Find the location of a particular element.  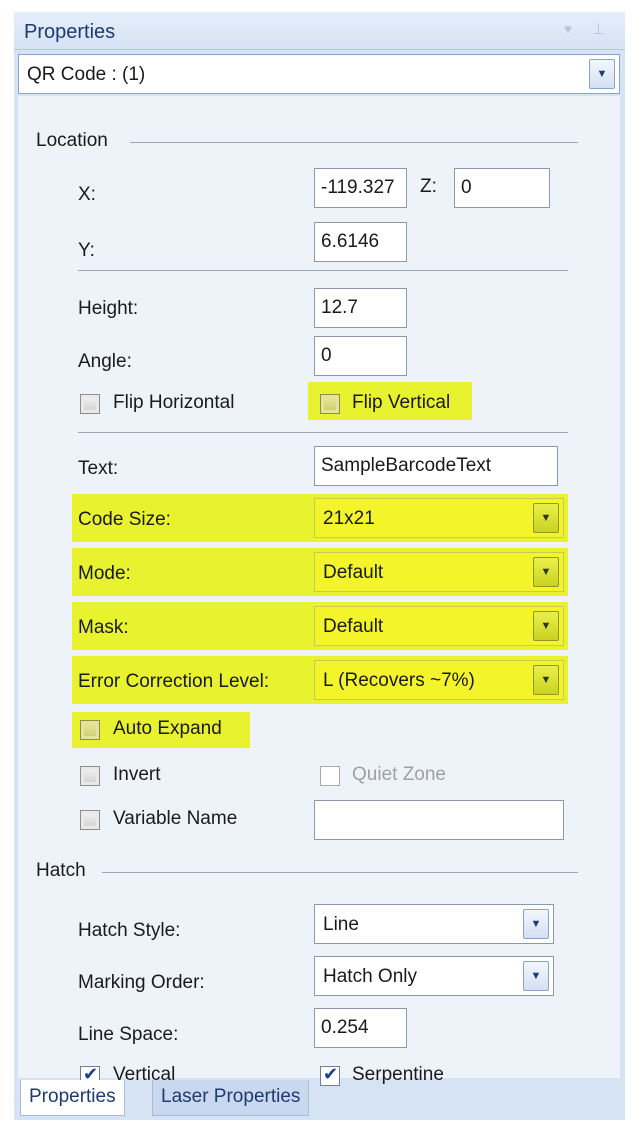

mode-label: Mode: is located at coordinates (104, 573).